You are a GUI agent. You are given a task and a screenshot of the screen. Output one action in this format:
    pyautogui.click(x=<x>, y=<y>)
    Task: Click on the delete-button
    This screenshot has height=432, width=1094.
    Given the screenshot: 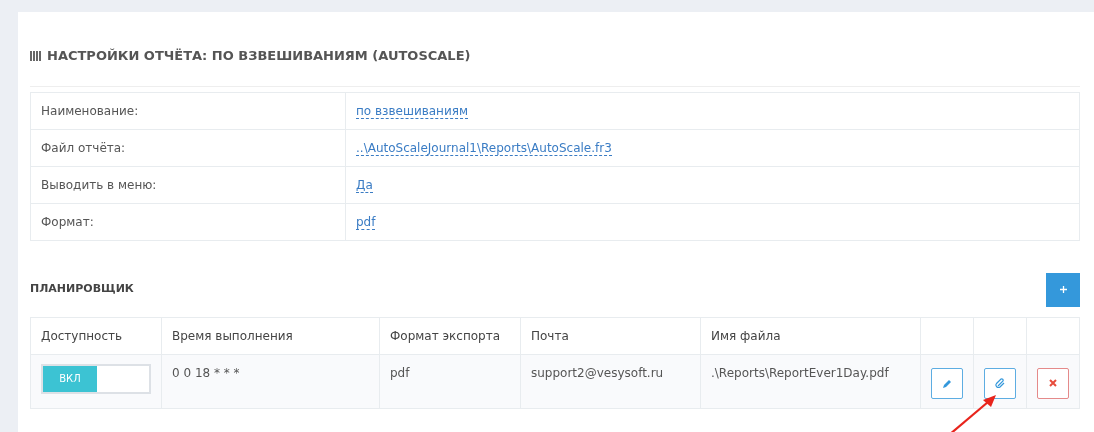 What is the action you would take?
    pyautogui.click(x=1053, y=383)
    